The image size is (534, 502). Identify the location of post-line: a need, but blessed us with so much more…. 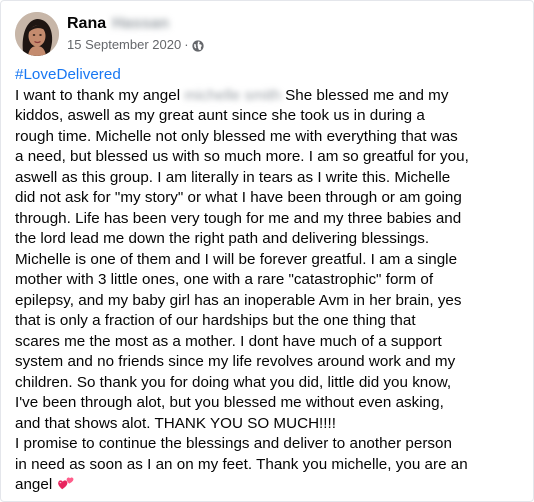
(242, 156).